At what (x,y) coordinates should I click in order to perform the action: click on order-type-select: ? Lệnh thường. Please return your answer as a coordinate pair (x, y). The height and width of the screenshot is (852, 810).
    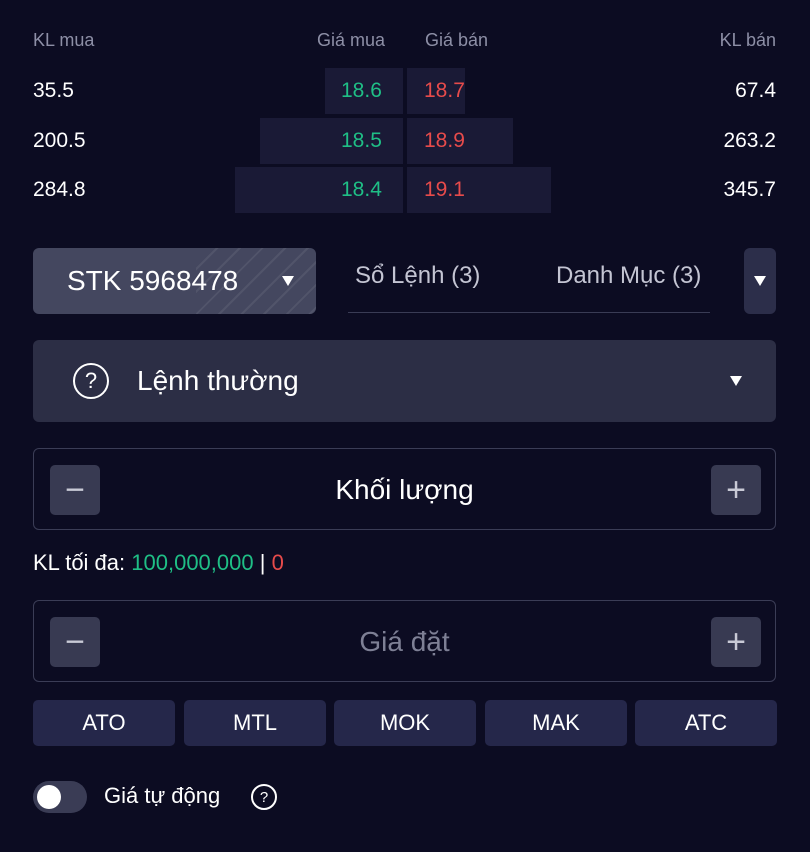
    Looking at the image, I should click on (404, 381).